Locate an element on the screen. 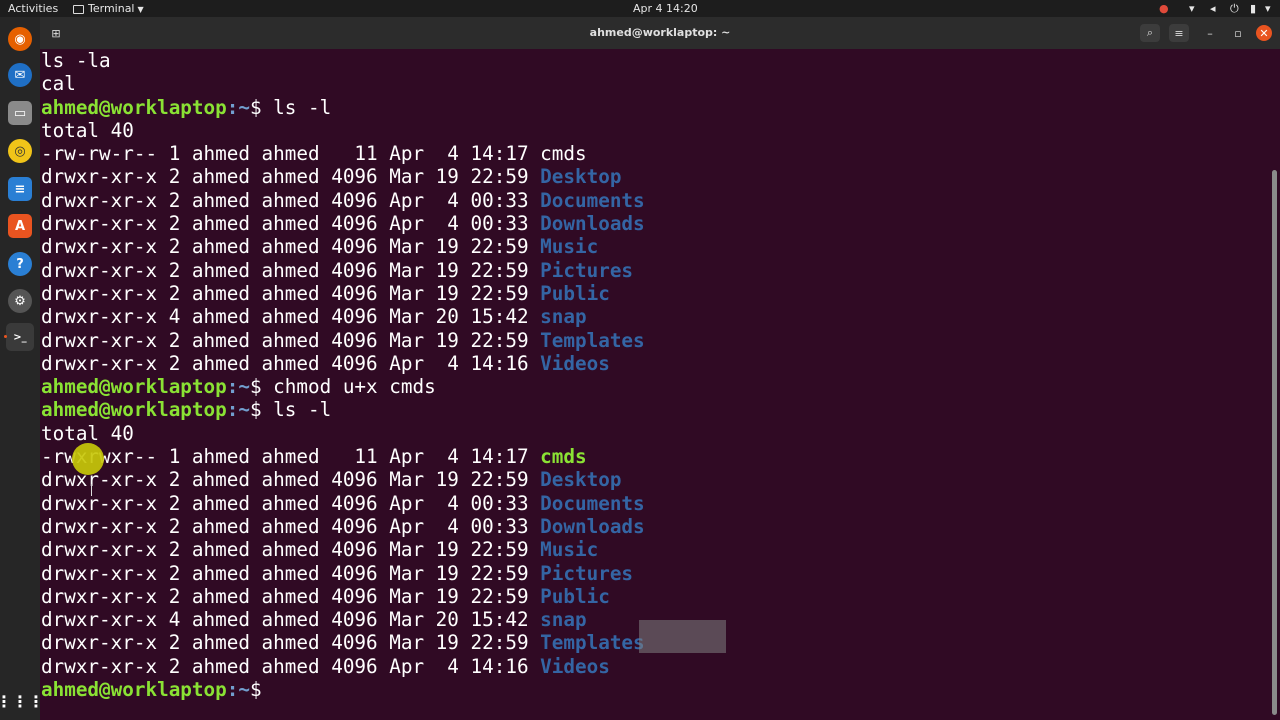  wifi-icon: ▾ is located at coordinates (1192, 8).